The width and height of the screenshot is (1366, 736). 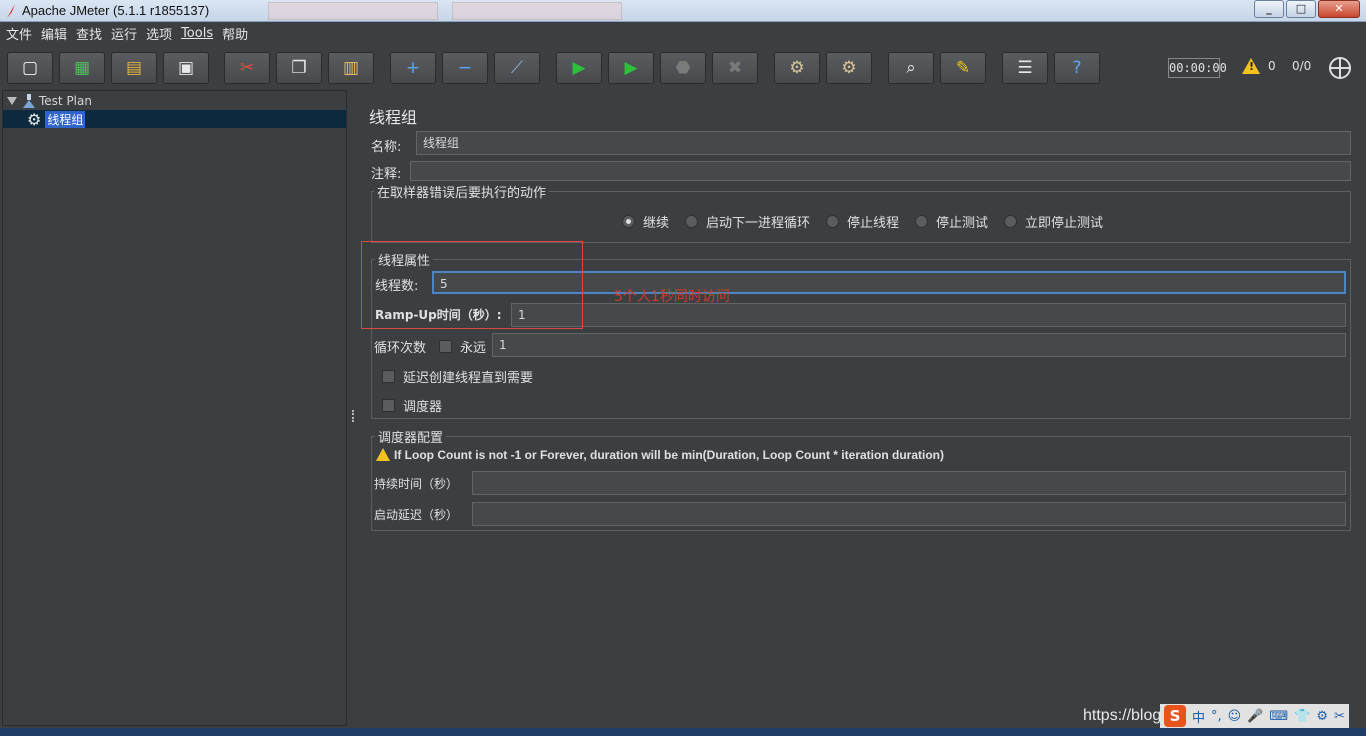 I want to click on help-icon: ?, so click(x=1077, y=67).